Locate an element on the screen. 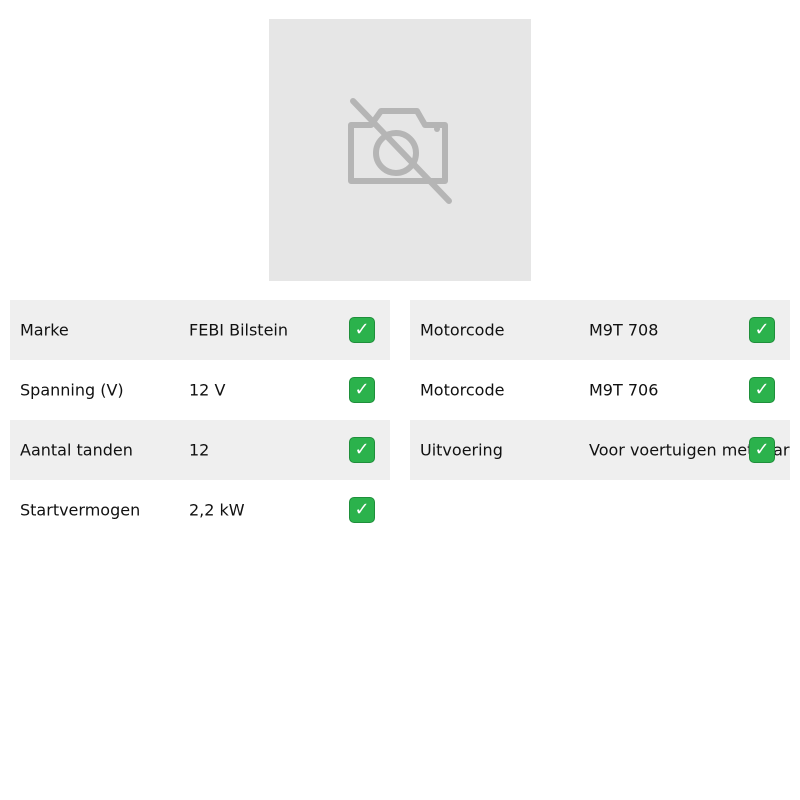 The width and height of the screenshot is (800, 800). no-photo-camera-icon is located at coordinates (400, 151).